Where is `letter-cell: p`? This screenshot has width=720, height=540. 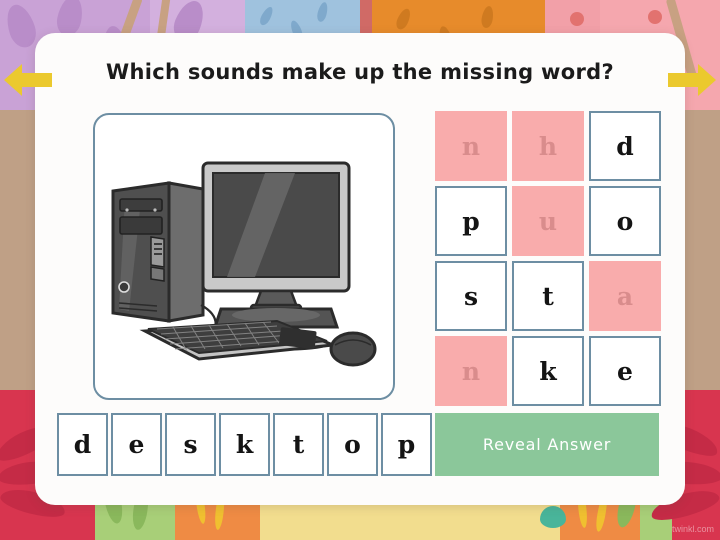
letter-cell: p is located at coordinates (471, 221).